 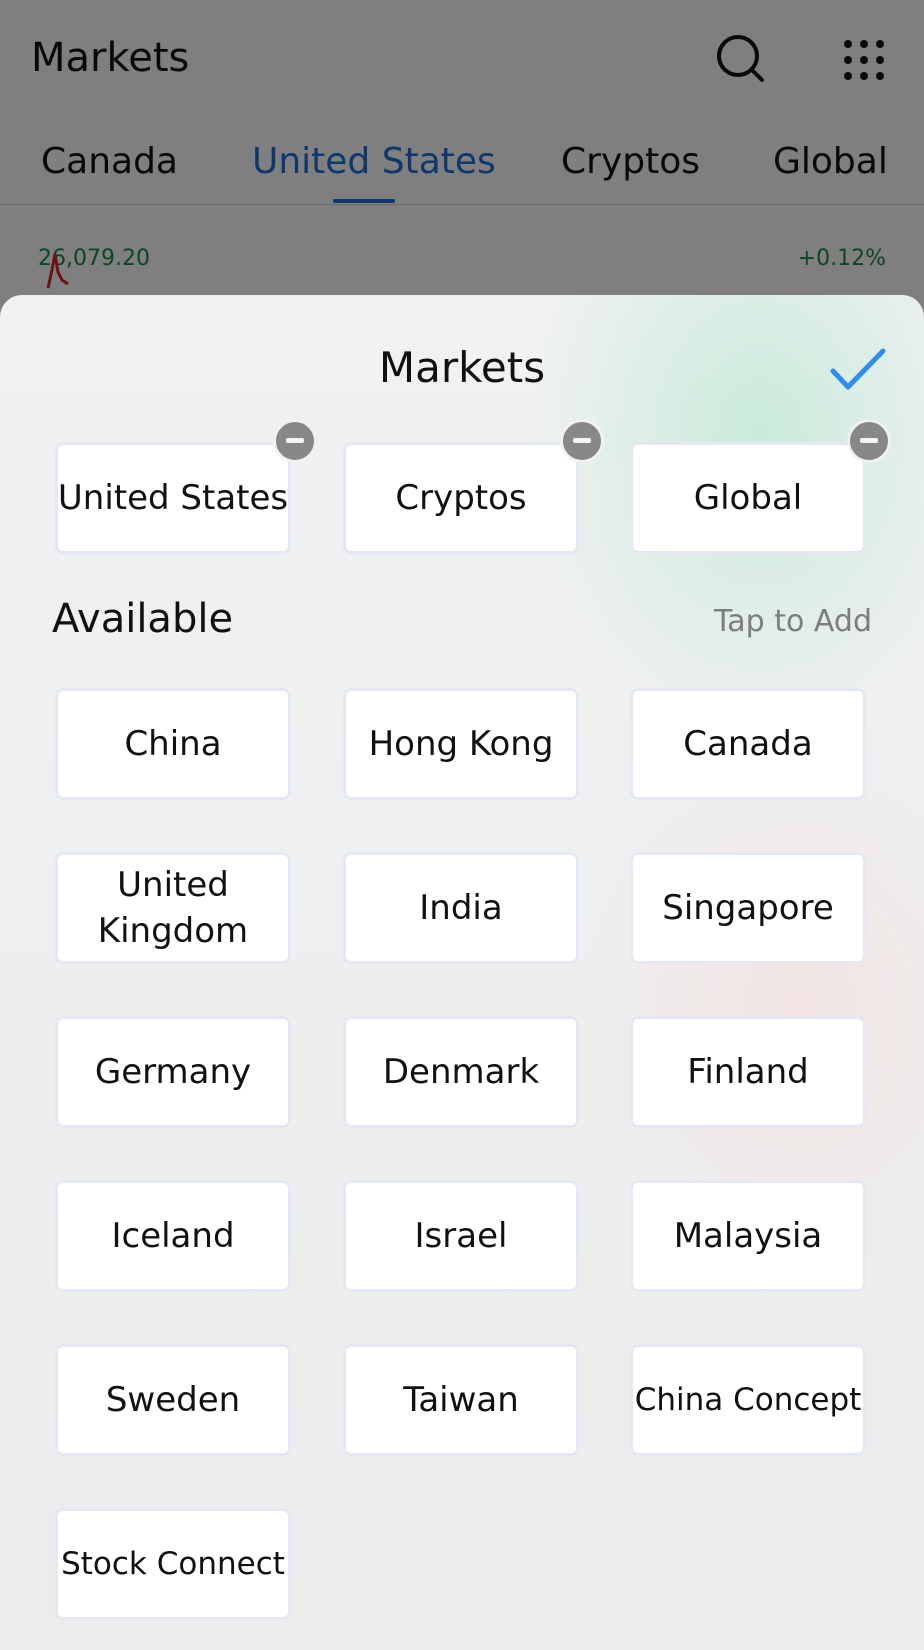 I want to click on selected-market-tile: Cryptos, so click(x=461, y=498).